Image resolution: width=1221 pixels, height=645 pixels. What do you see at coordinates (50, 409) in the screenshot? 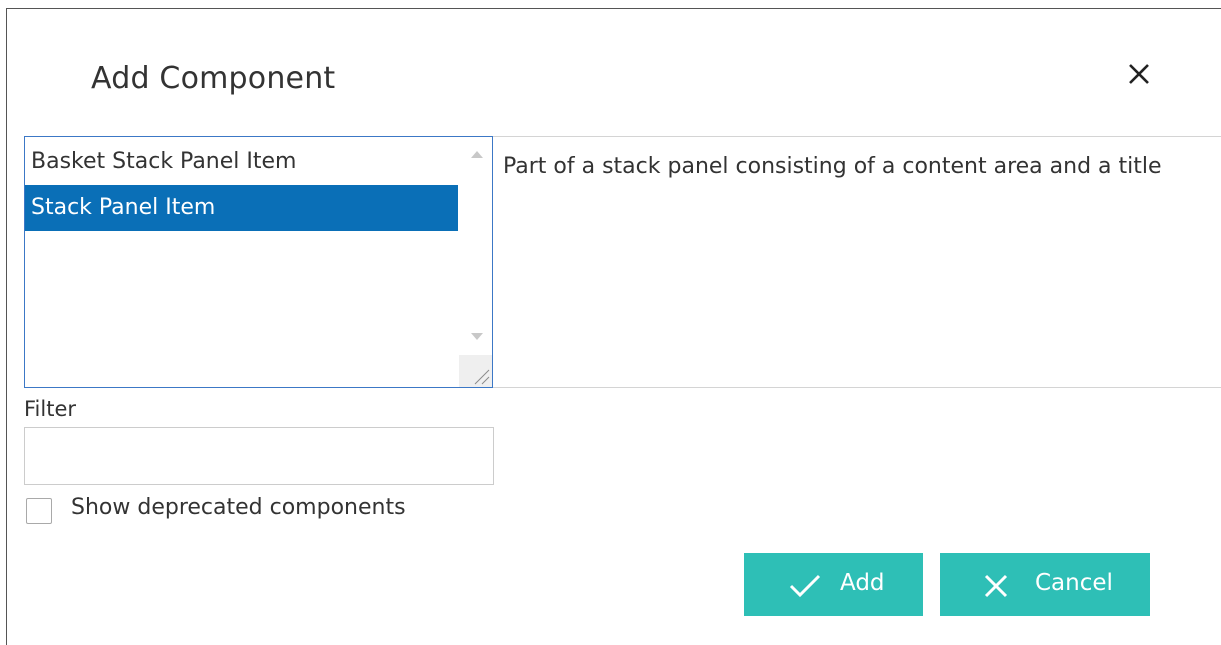
I see `filter-label: Filter` at bounding box center [50, 409].